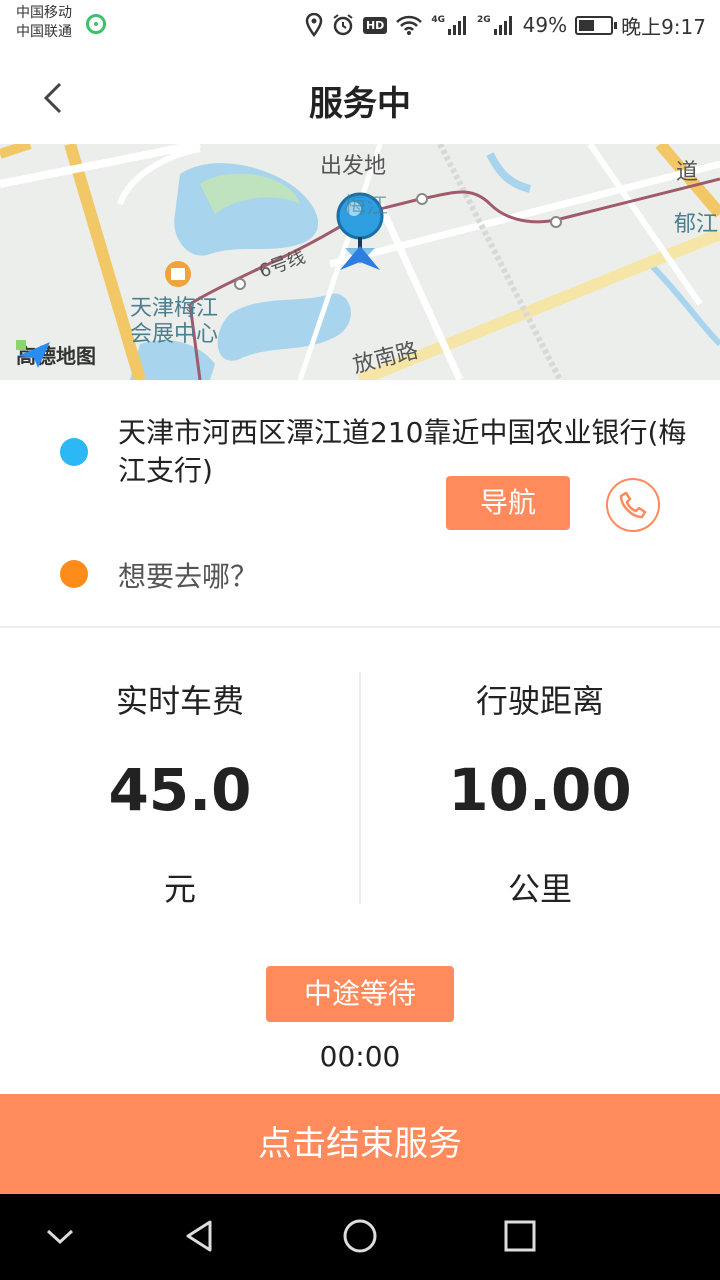 This screenshot has height=1280, width=720. Describe the element at coordinates (539, 889) in the screenshot. I see `distance-unit: 公里` at that location.